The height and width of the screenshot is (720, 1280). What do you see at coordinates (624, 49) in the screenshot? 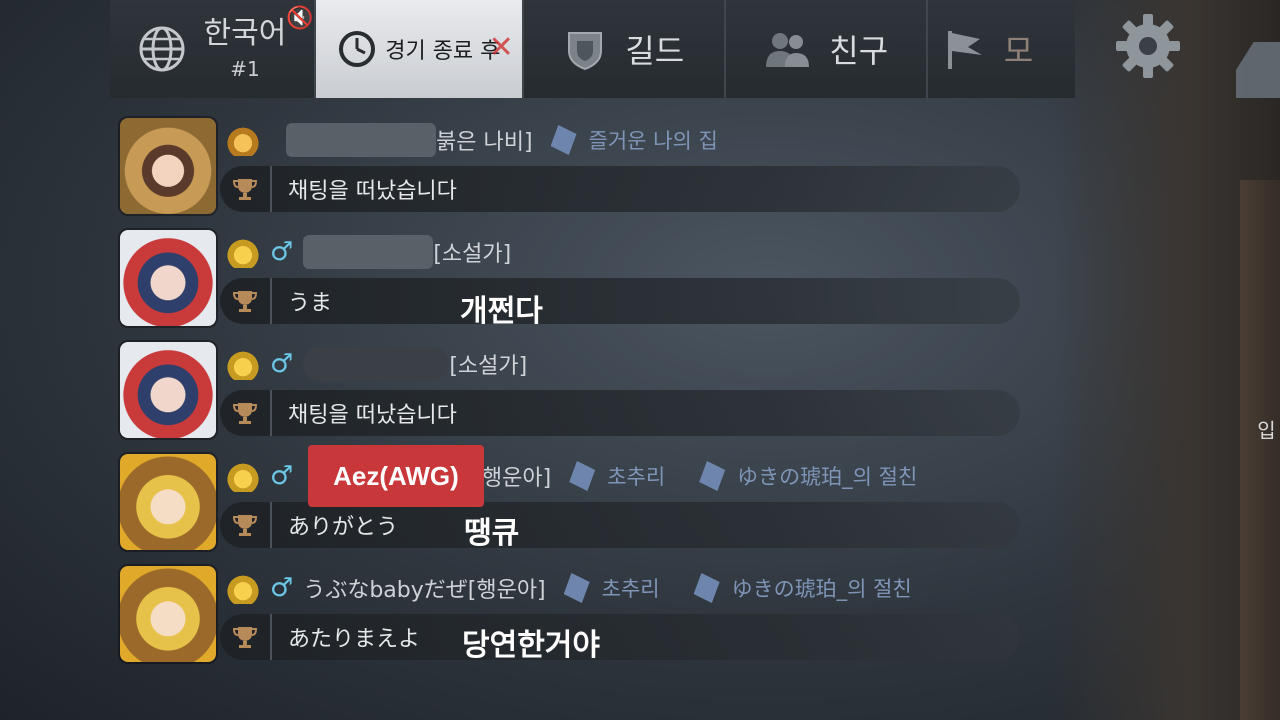
I see `tab-guild: 길드` at bounding box center [624, 49].